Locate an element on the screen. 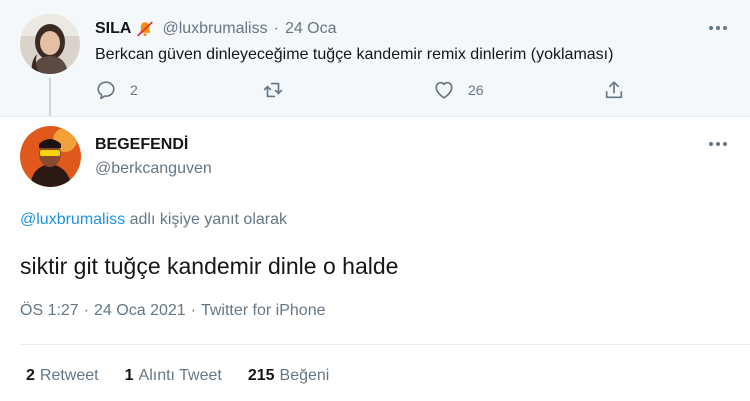 The width and height of the screenshot is (750, 401). parent-handle: @luxbrumaliss is located at coordinates (214, 29).